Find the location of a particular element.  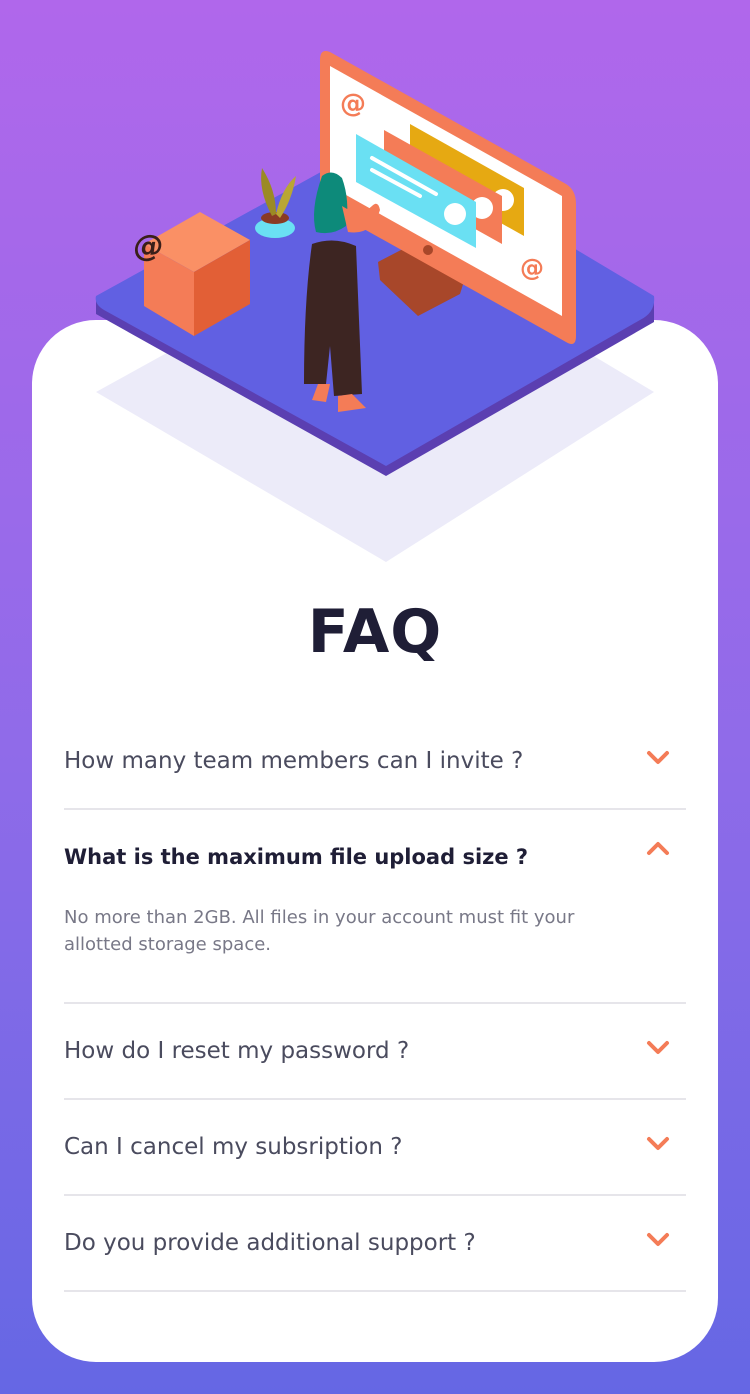

faq-question-row: What is the maximum file upload size ? is located at coordinates (375, 857).